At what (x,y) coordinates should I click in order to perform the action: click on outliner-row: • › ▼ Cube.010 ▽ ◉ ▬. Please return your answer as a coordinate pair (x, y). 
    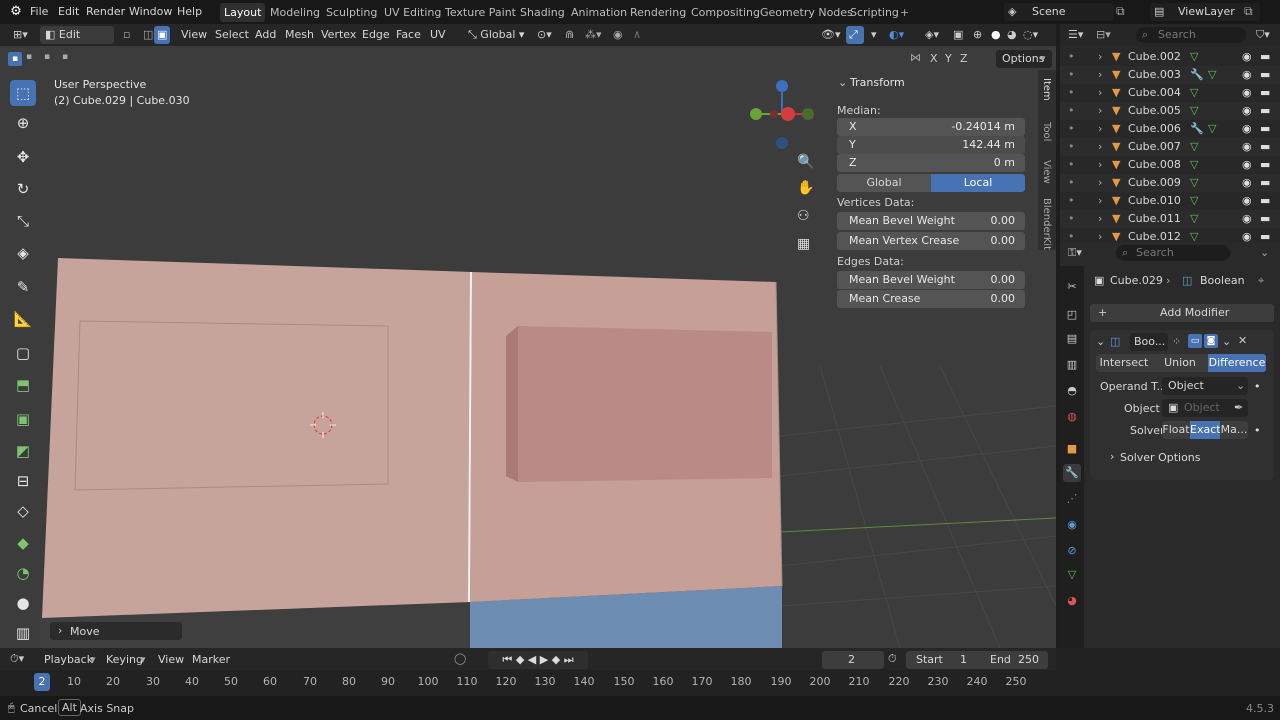
    Looking at the image, I should click on (1170, 201).